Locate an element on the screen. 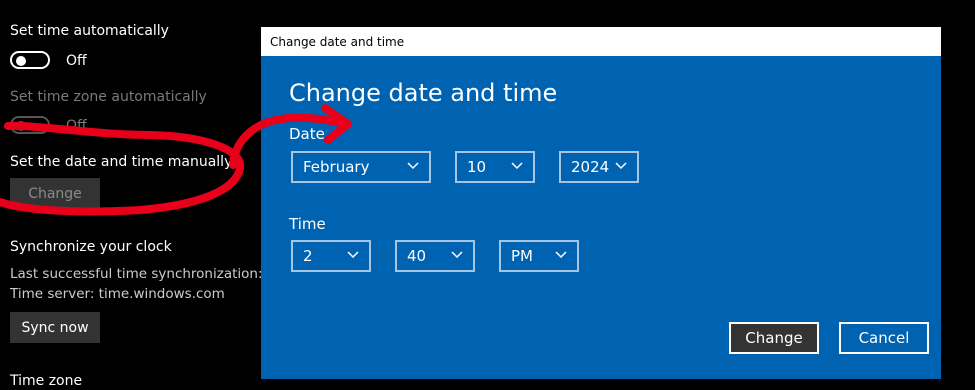 The image size is (975, 390). time-server-text: Time server: time.windows.com is located at coordinates (117, 294).